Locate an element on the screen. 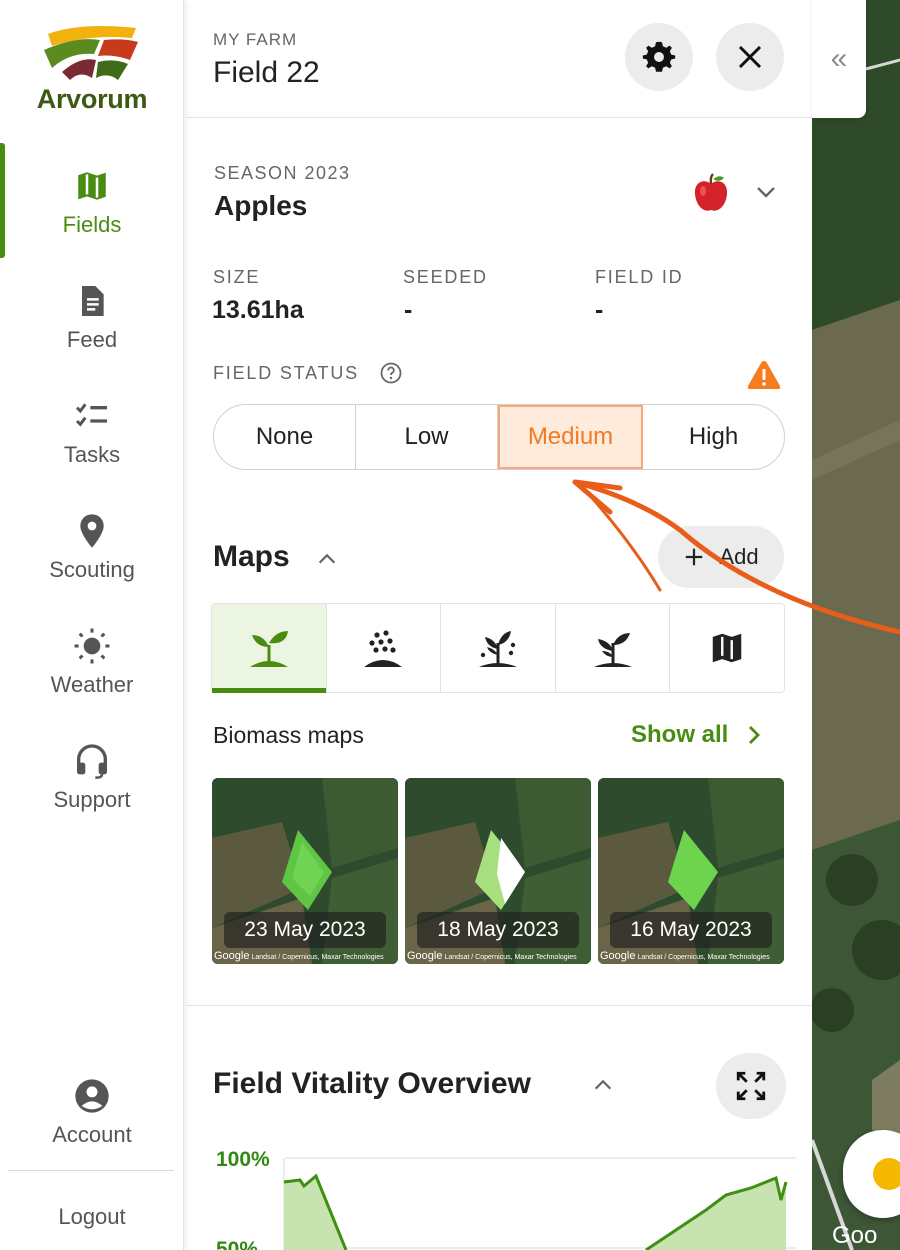 The width and height of the screenshot is (900, 1250). nav-item-support: Support is located at coordinates (92, 777).